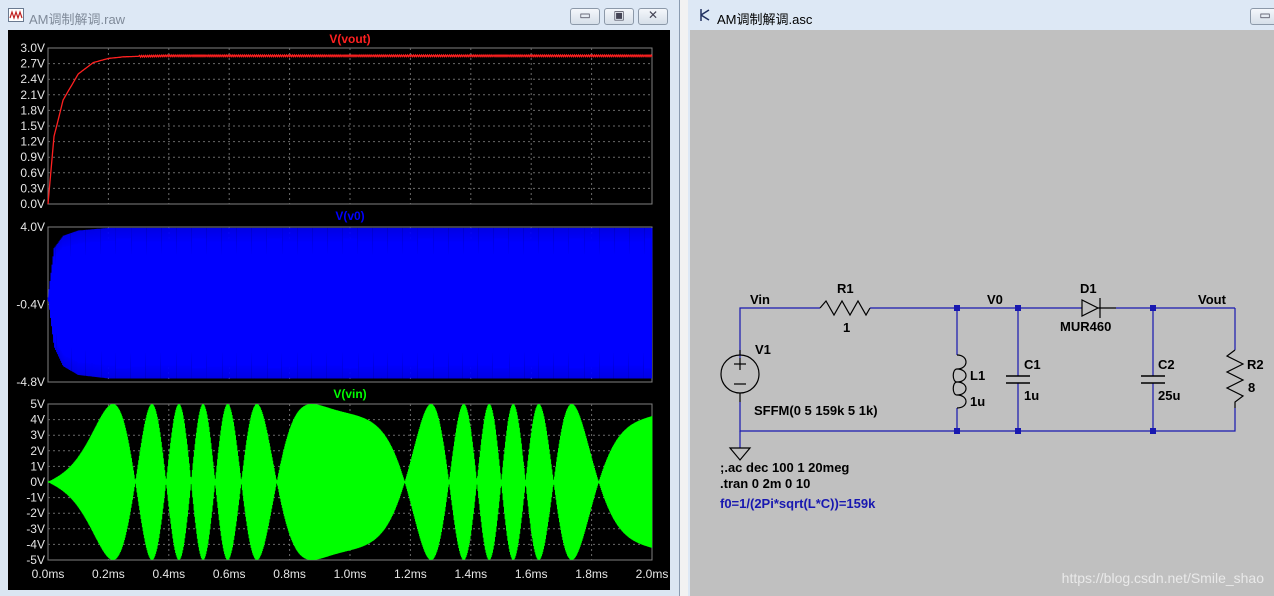  Describe the element at coordinates (995, 299) in the screenshot. I see `net-label-v0: V0` at that location.